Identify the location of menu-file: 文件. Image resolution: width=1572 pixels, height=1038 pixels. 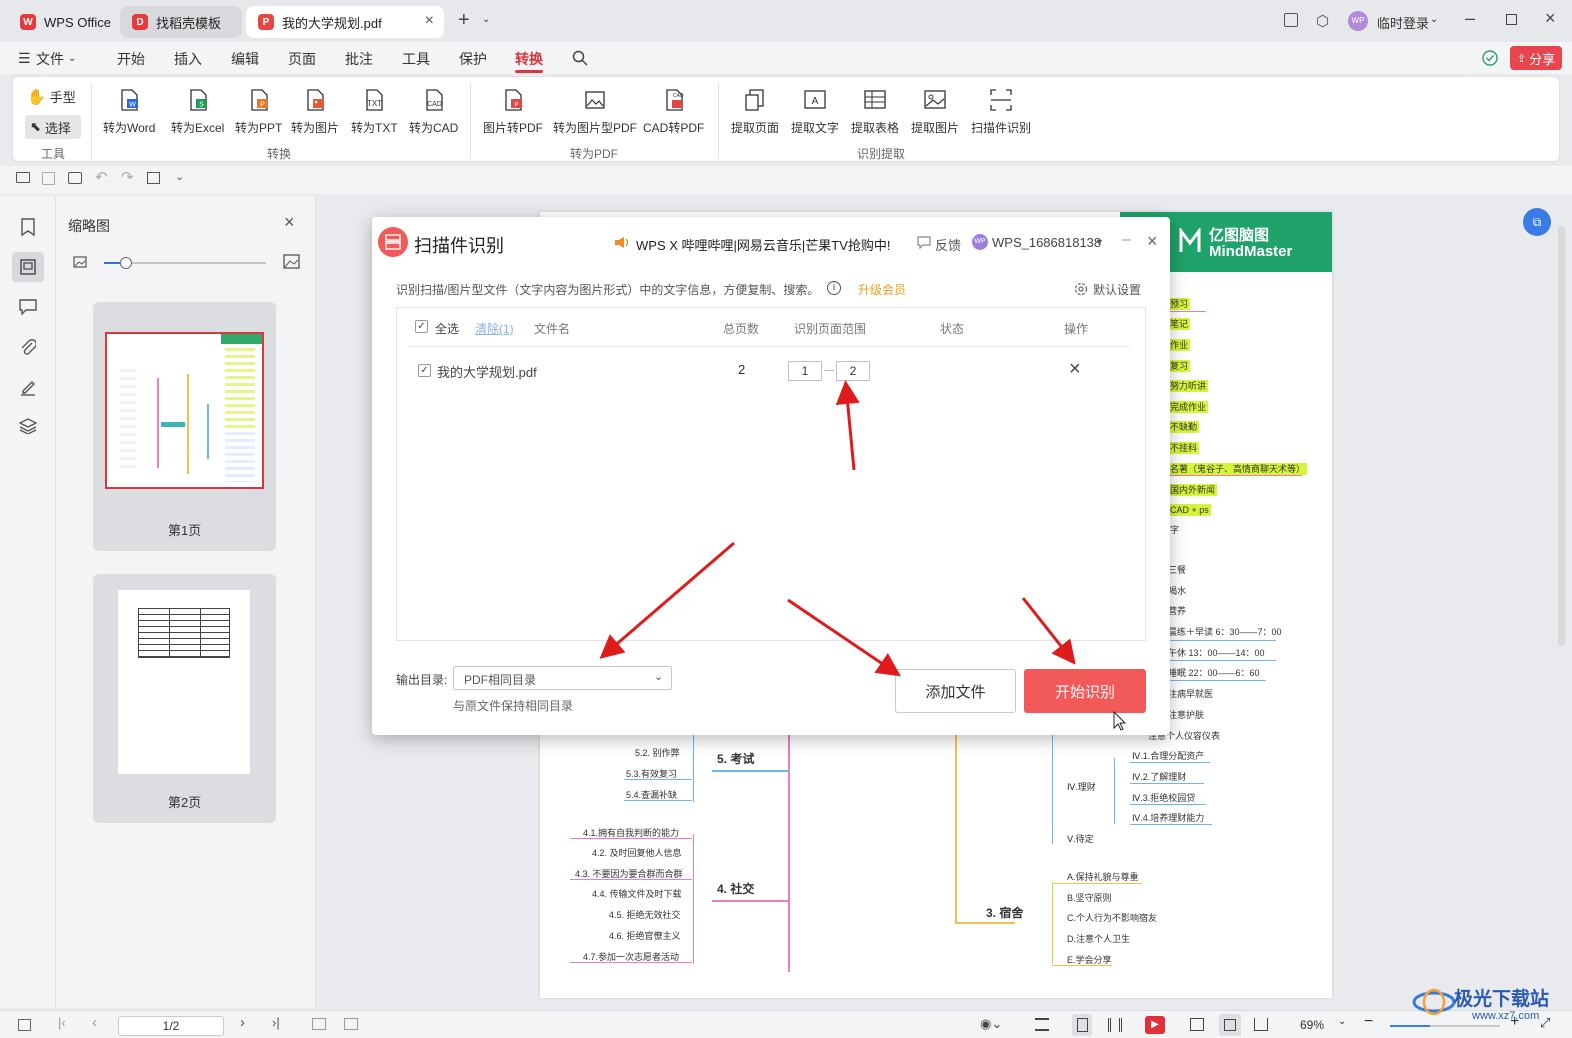
(50, 59).